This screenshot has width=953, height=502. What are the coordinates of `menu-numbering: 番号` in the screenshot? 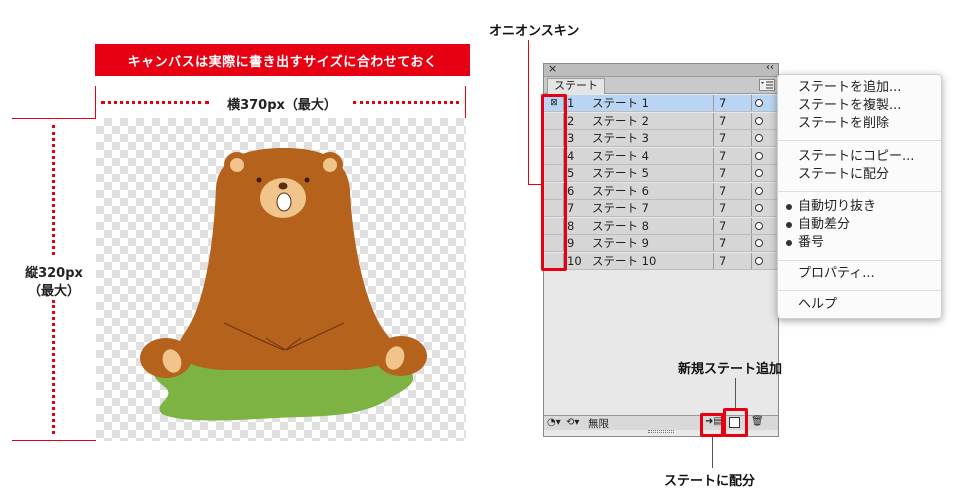 It's located at (805, 243).